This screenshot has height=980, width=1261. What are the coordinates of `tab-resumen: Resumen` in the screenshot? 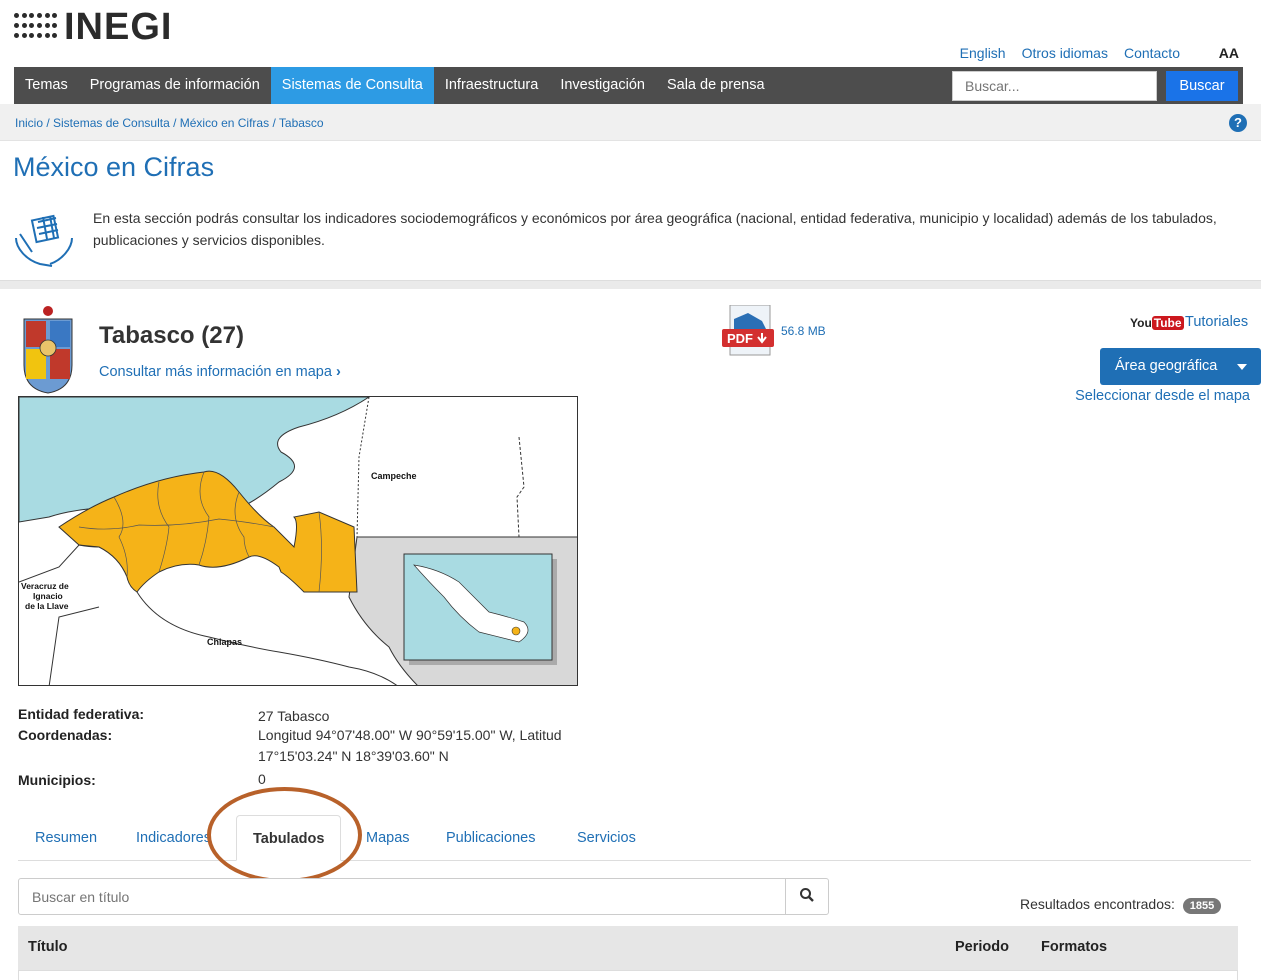 It's located at (66, 838).